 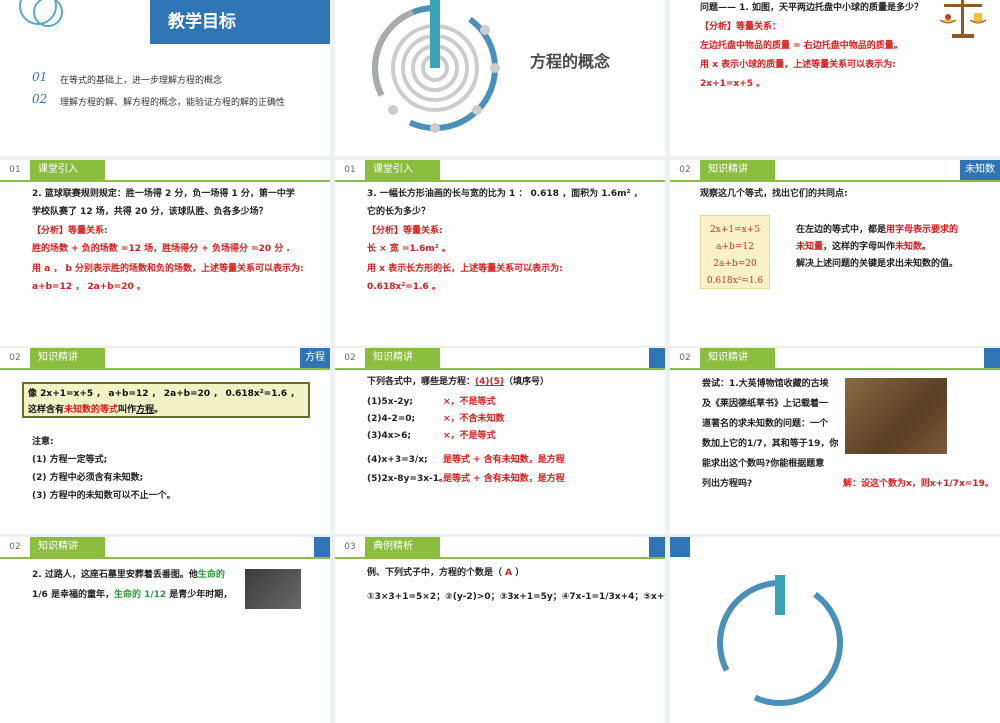 I want to click on equation-line: 2x+1=x+5 。, so click(x=733, y=84).